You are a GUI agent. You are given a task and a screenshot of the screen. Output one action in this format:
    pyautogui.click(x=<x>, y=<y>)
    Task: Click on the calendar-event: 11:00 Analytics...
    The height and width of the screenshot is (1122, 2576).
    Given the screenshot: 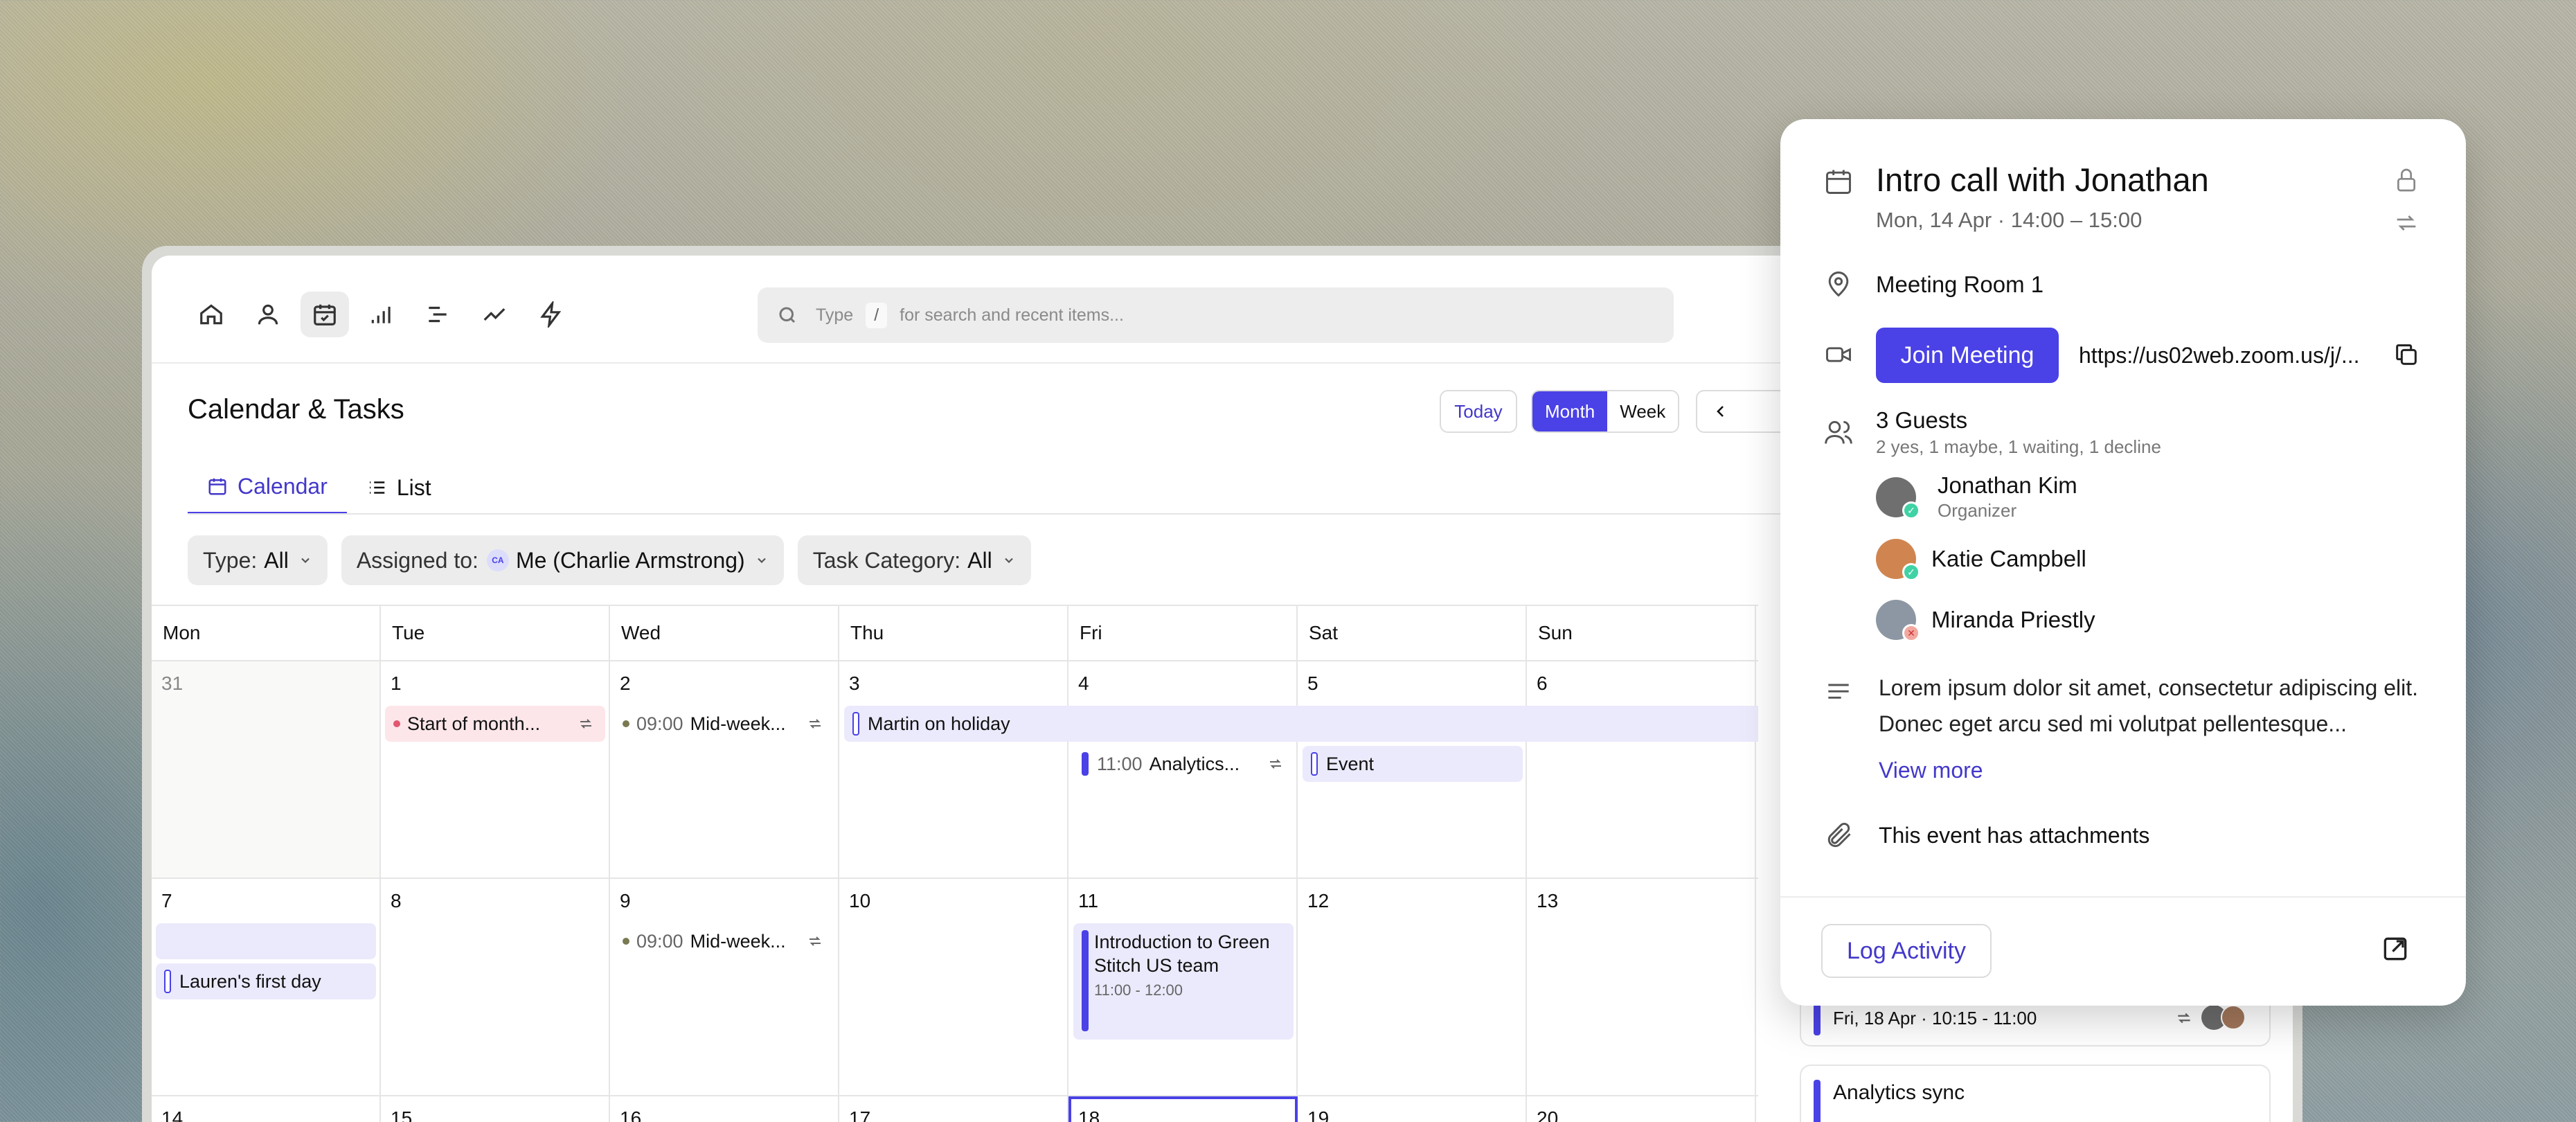 What is the action you would take?
    pyautogui.click(x=1184, y=764)
    